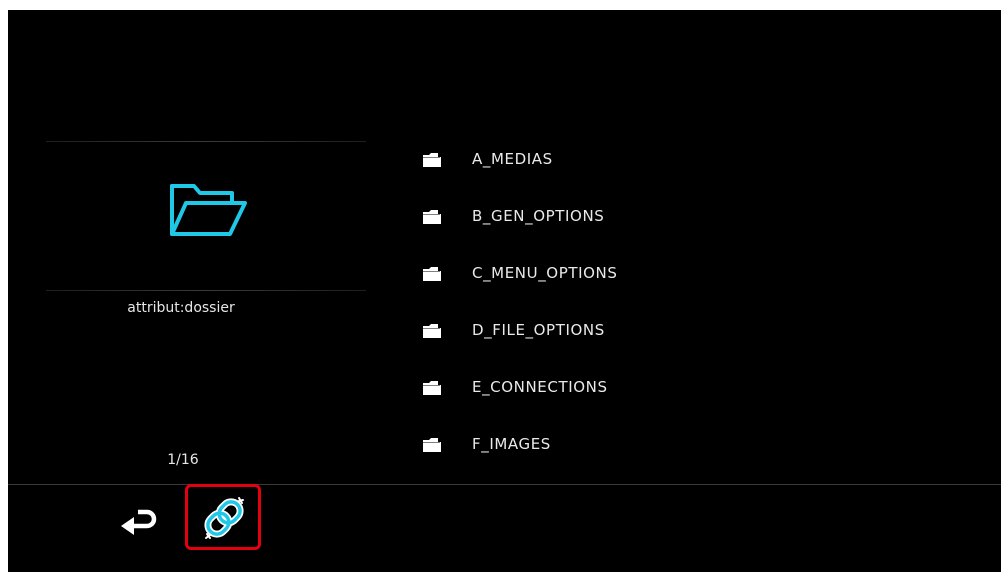  I want to click on back-button, so click(138, 524).